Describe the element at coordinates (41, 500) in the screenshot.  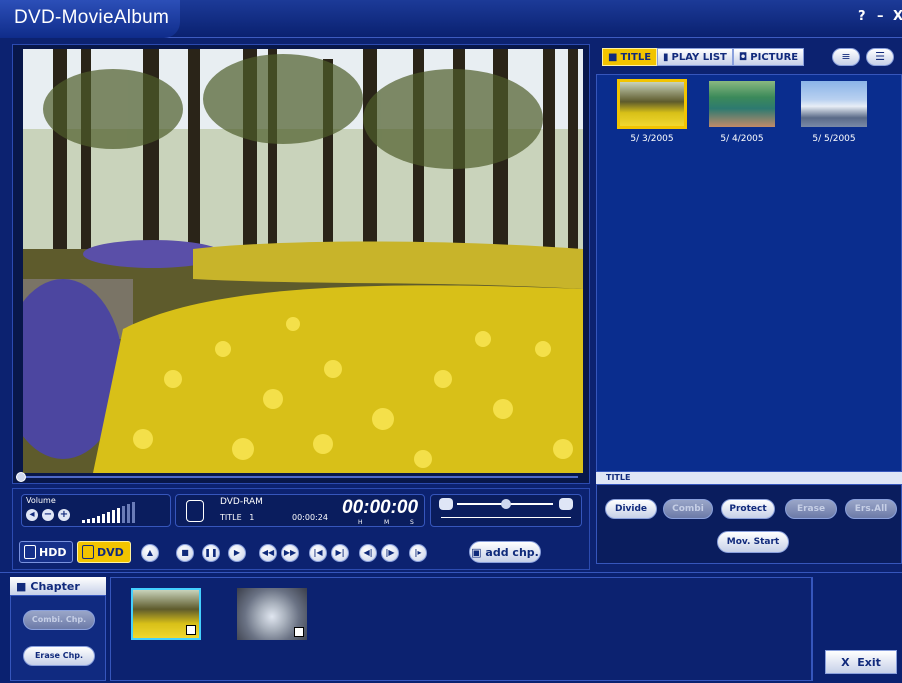
I see `volume-label: Volume` at that location.